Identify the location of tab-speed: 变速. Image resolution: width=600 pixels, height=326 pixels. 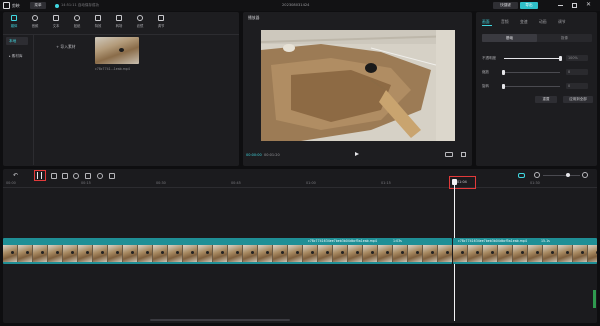
(524, 22).